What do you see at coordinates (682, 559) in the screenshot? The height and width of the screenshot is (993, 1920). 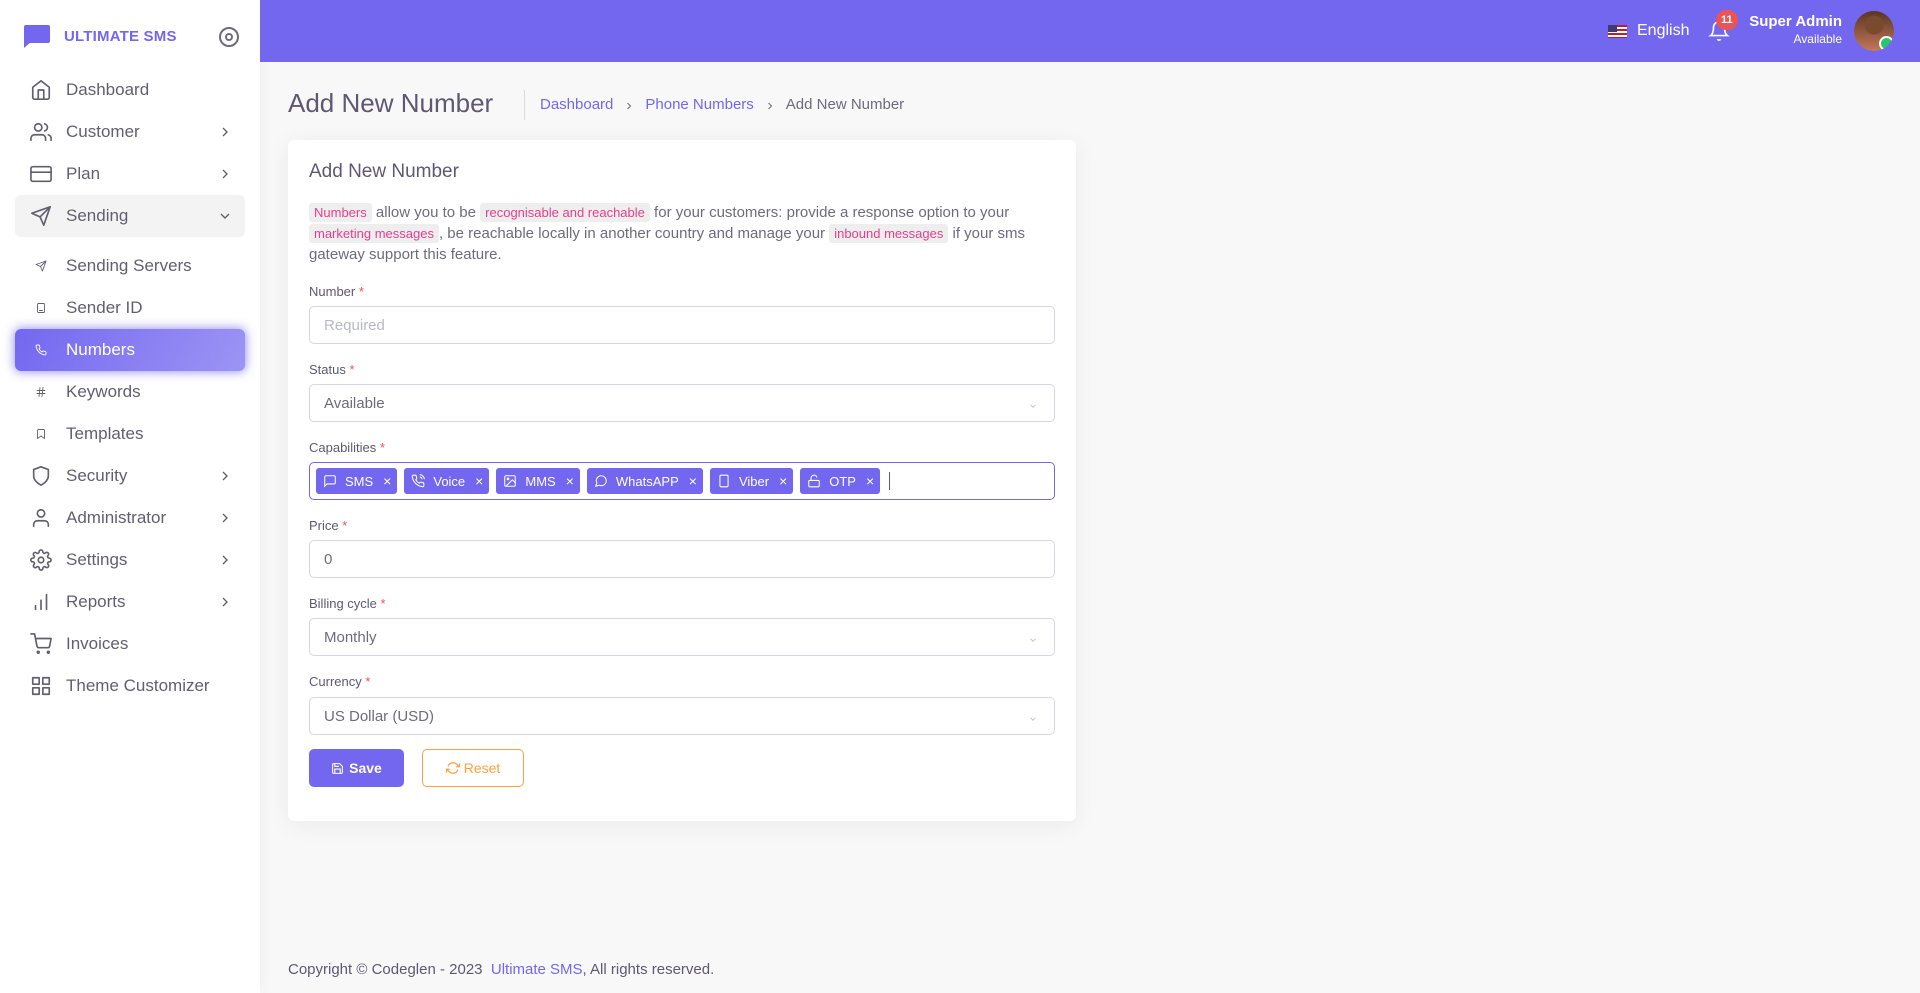 I see `price-input: 0` at bounding box center [682, 559].